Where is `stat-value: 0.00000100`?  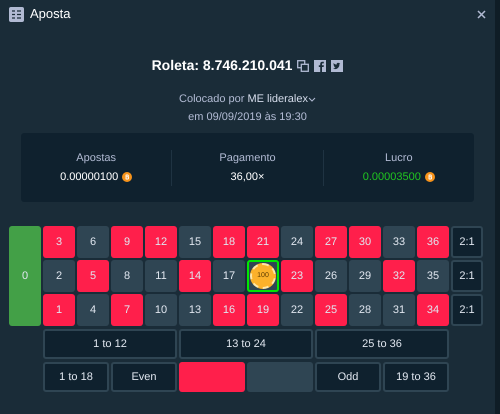
stat-value: 0.00000100 is located at coordinates (89, 177).